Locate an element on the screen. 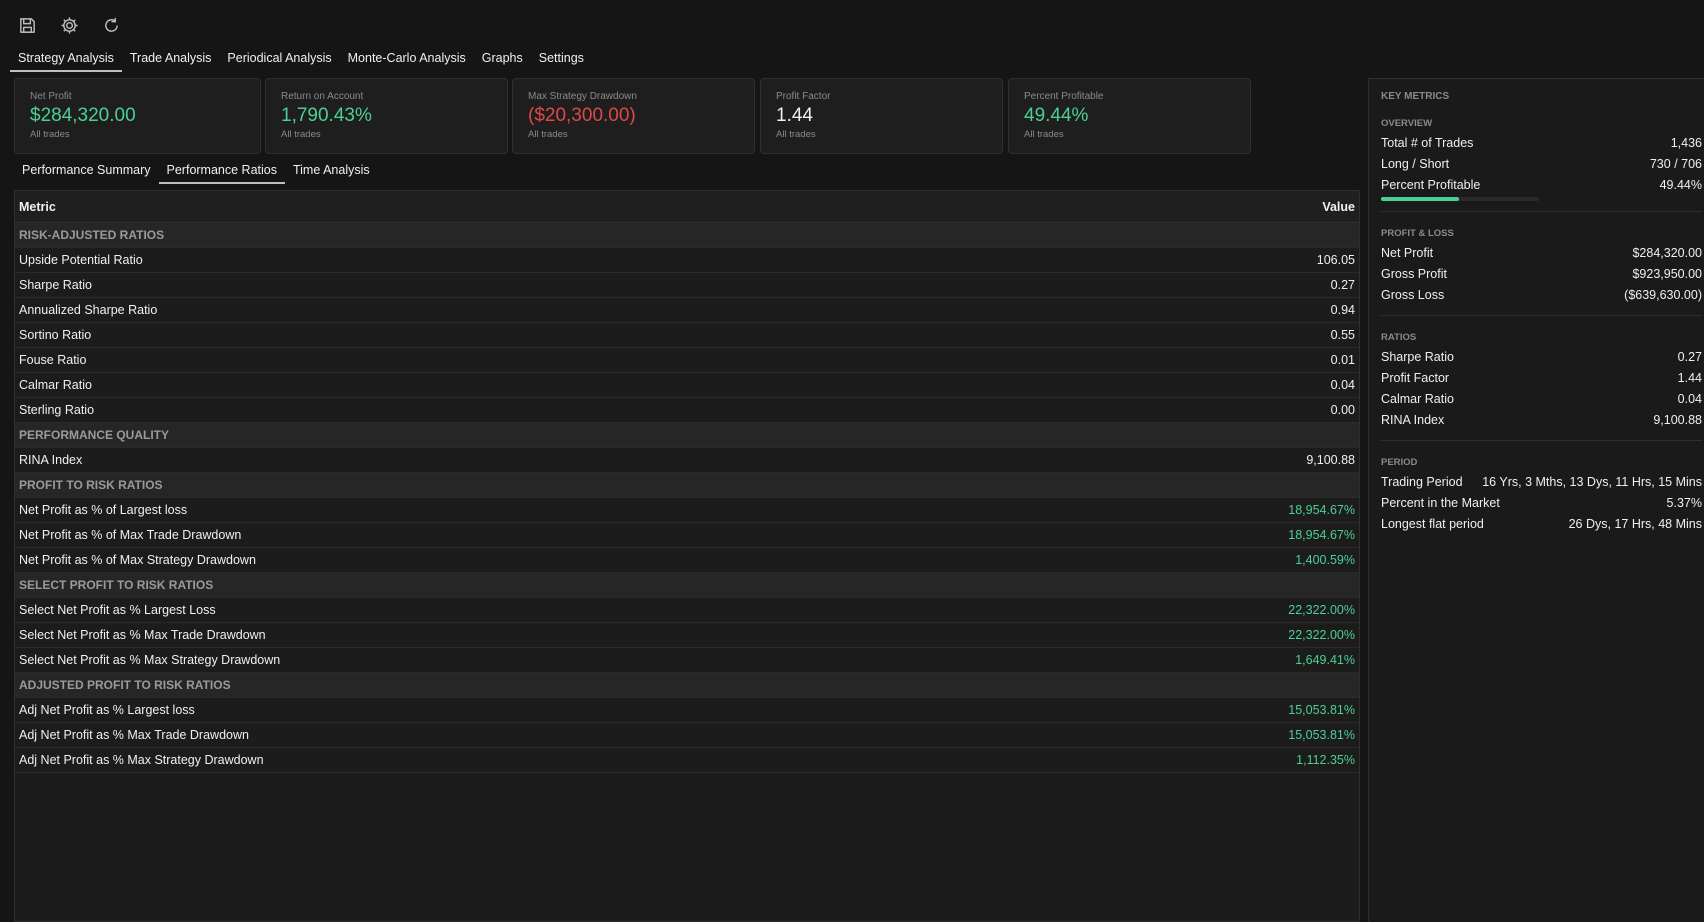 This screenshot has height=922, width=1704. save-icon is located at coordinates (27, 25).